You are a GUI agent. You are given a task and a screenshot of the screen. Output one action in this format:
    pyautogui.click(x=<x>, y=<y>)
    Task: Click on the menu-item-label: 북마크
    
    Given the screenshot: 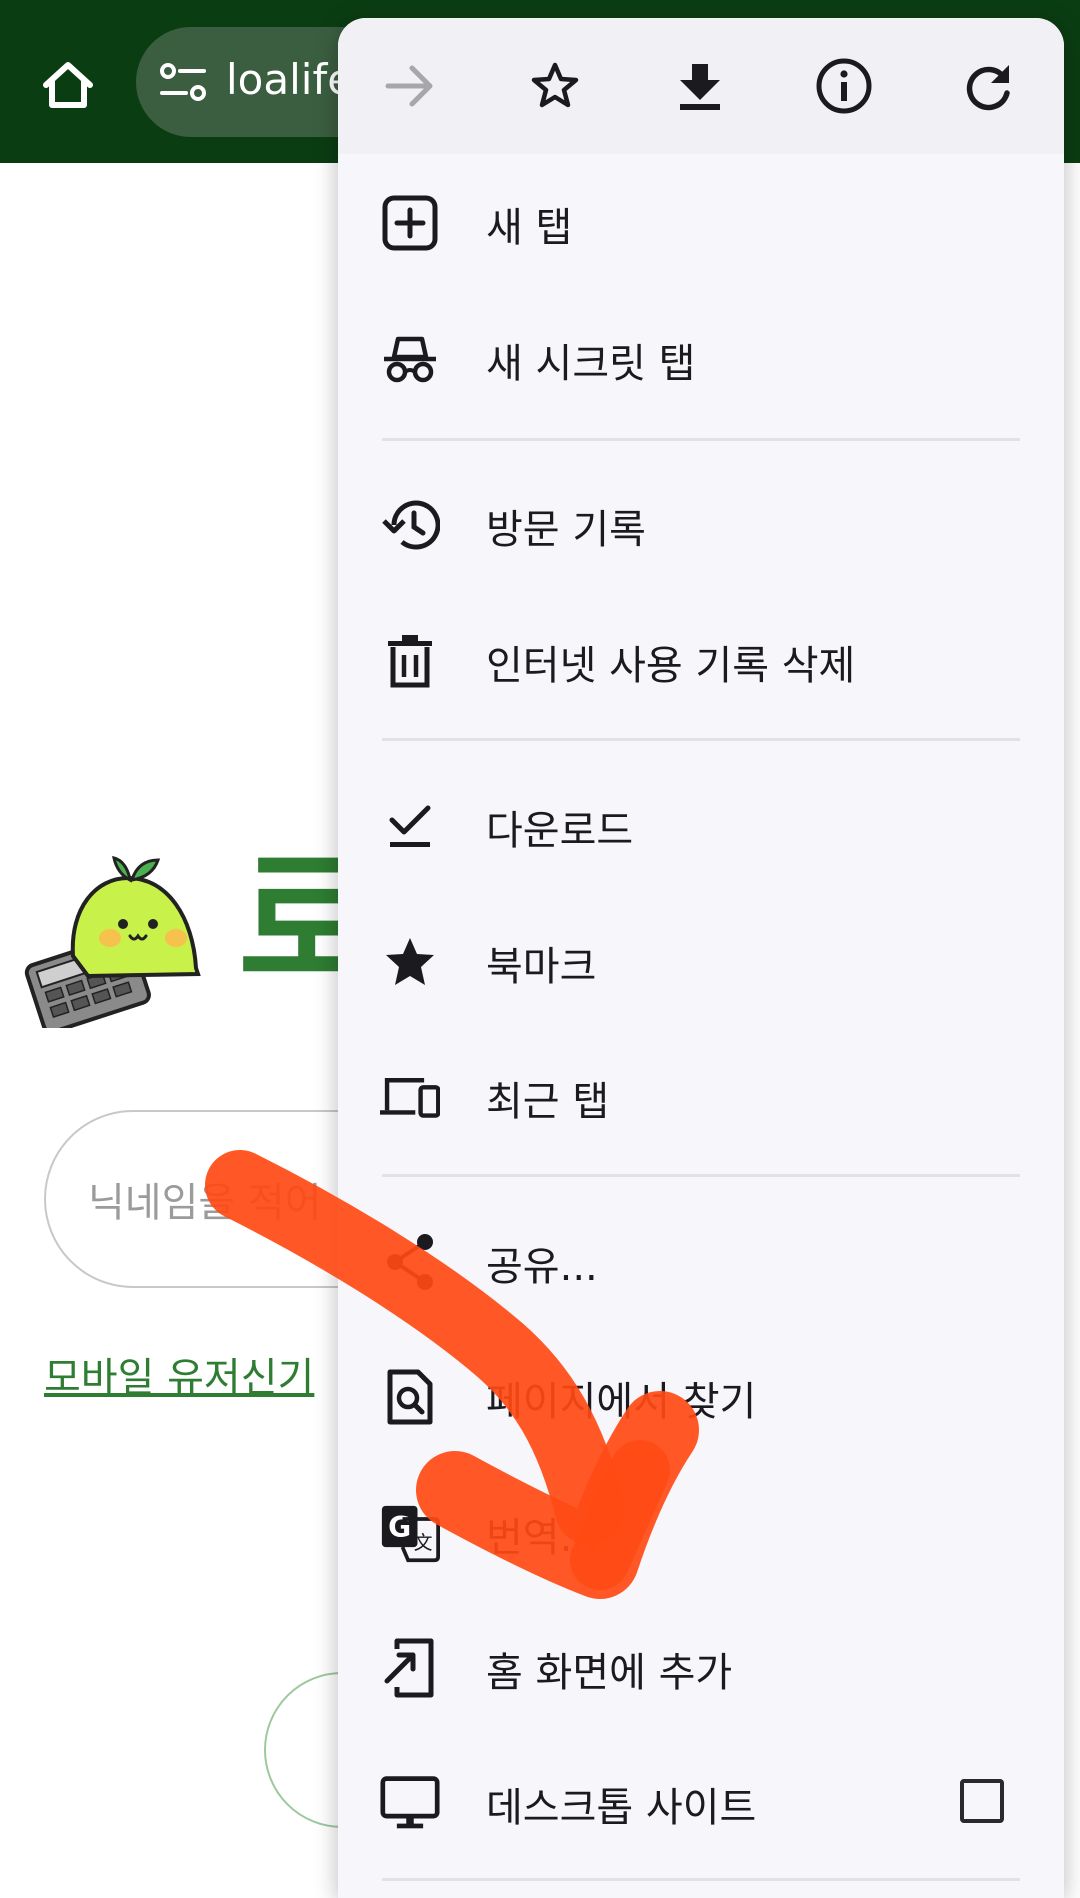 What is the action you would take?
    pyautogui.click(x=541, y=967)
    